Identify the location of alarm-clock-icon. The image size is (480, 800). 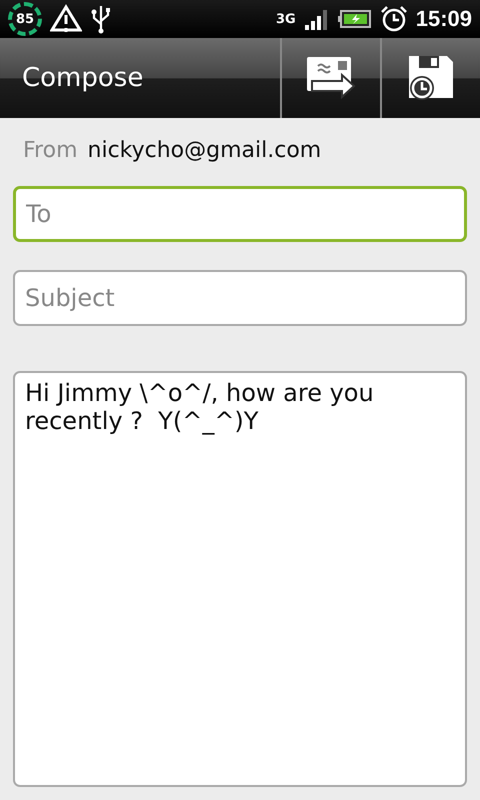
(394, 19).